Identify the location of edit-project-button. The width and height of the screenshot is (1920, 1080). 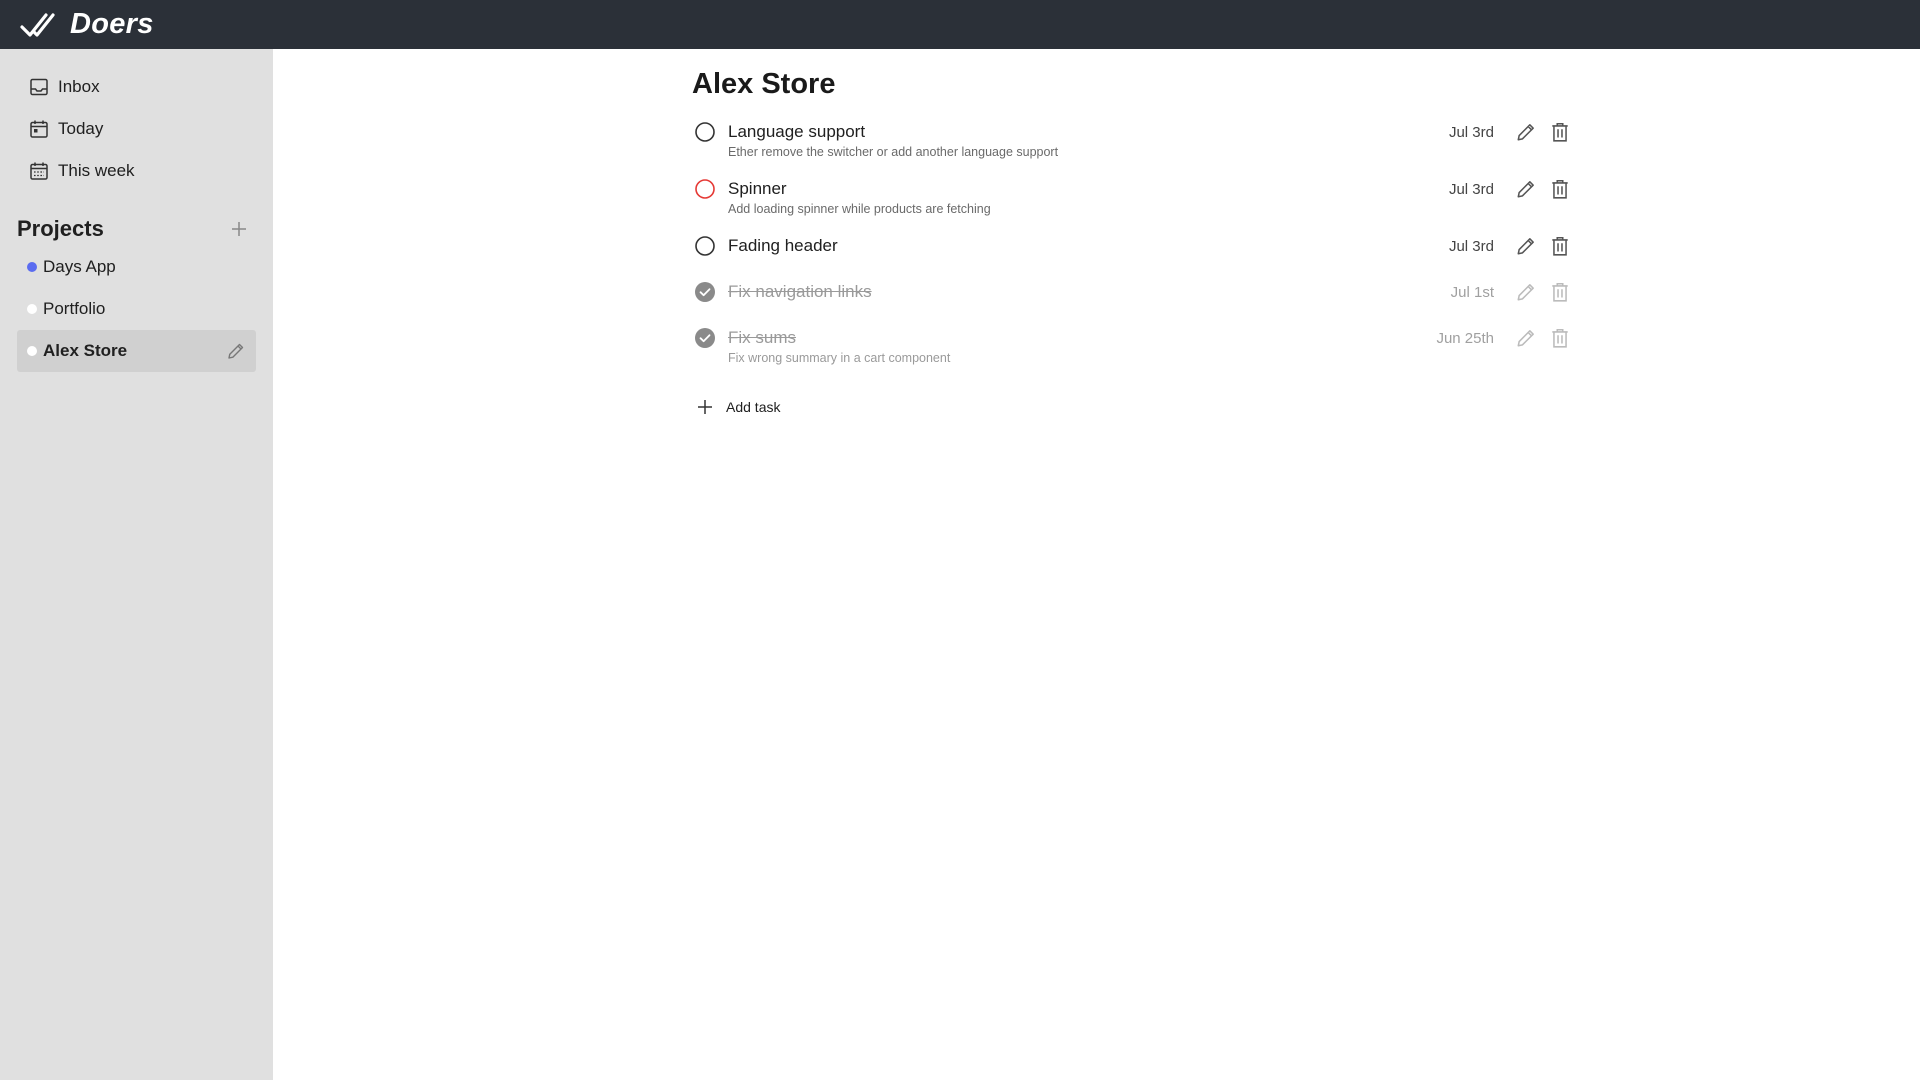
(236, 351).